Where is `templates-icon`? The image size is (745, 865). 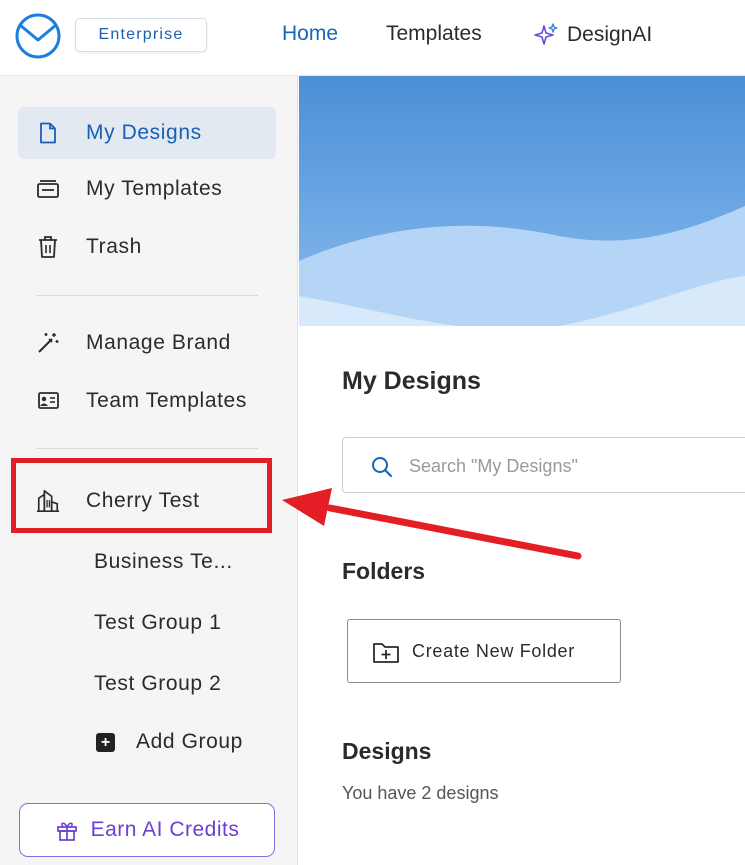 templates-icon is located at coordinates (48, 189).